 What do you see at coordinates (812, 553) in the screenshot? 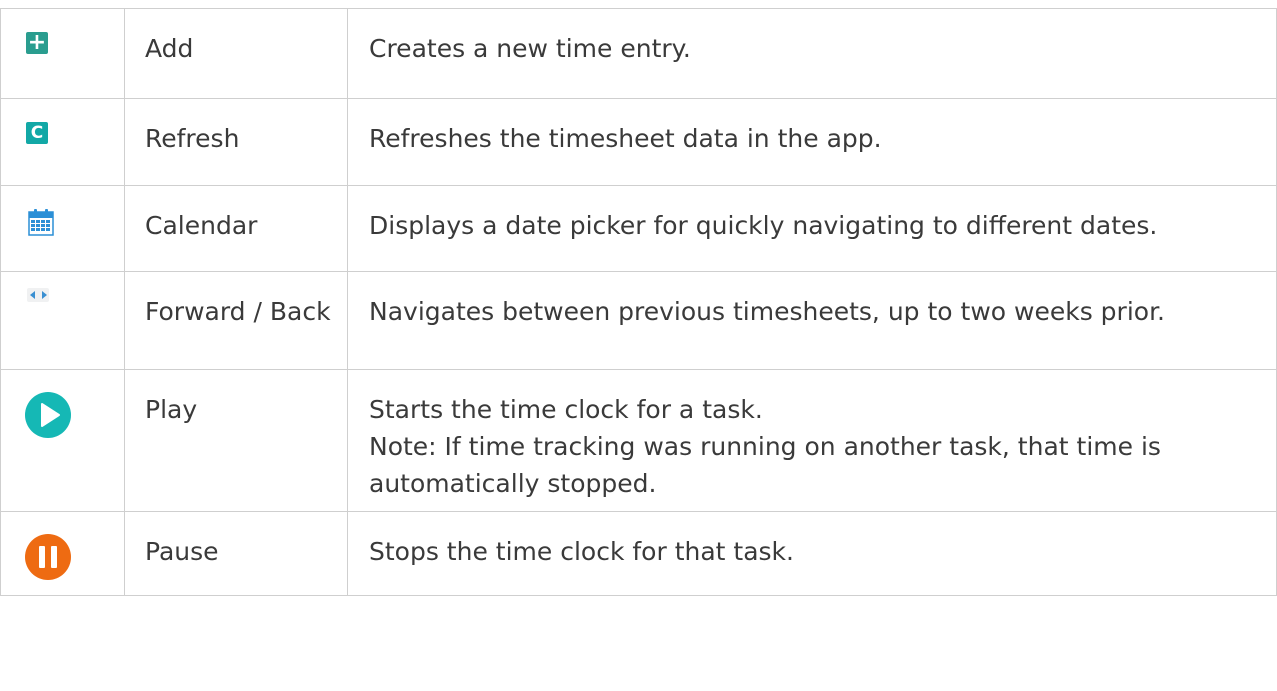
I see `row-description: Stops the time clock for that task.` at bounding box center [812, 553].